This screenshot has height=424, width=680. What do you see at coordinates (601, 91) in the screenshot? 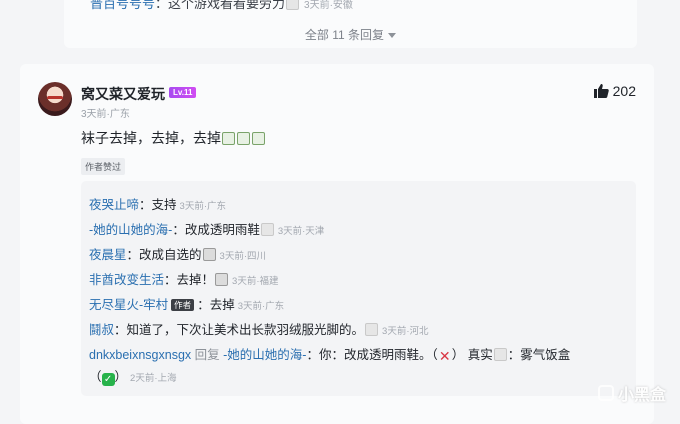
I see `thumbs-up-icon` at bounding box center [601, 91].